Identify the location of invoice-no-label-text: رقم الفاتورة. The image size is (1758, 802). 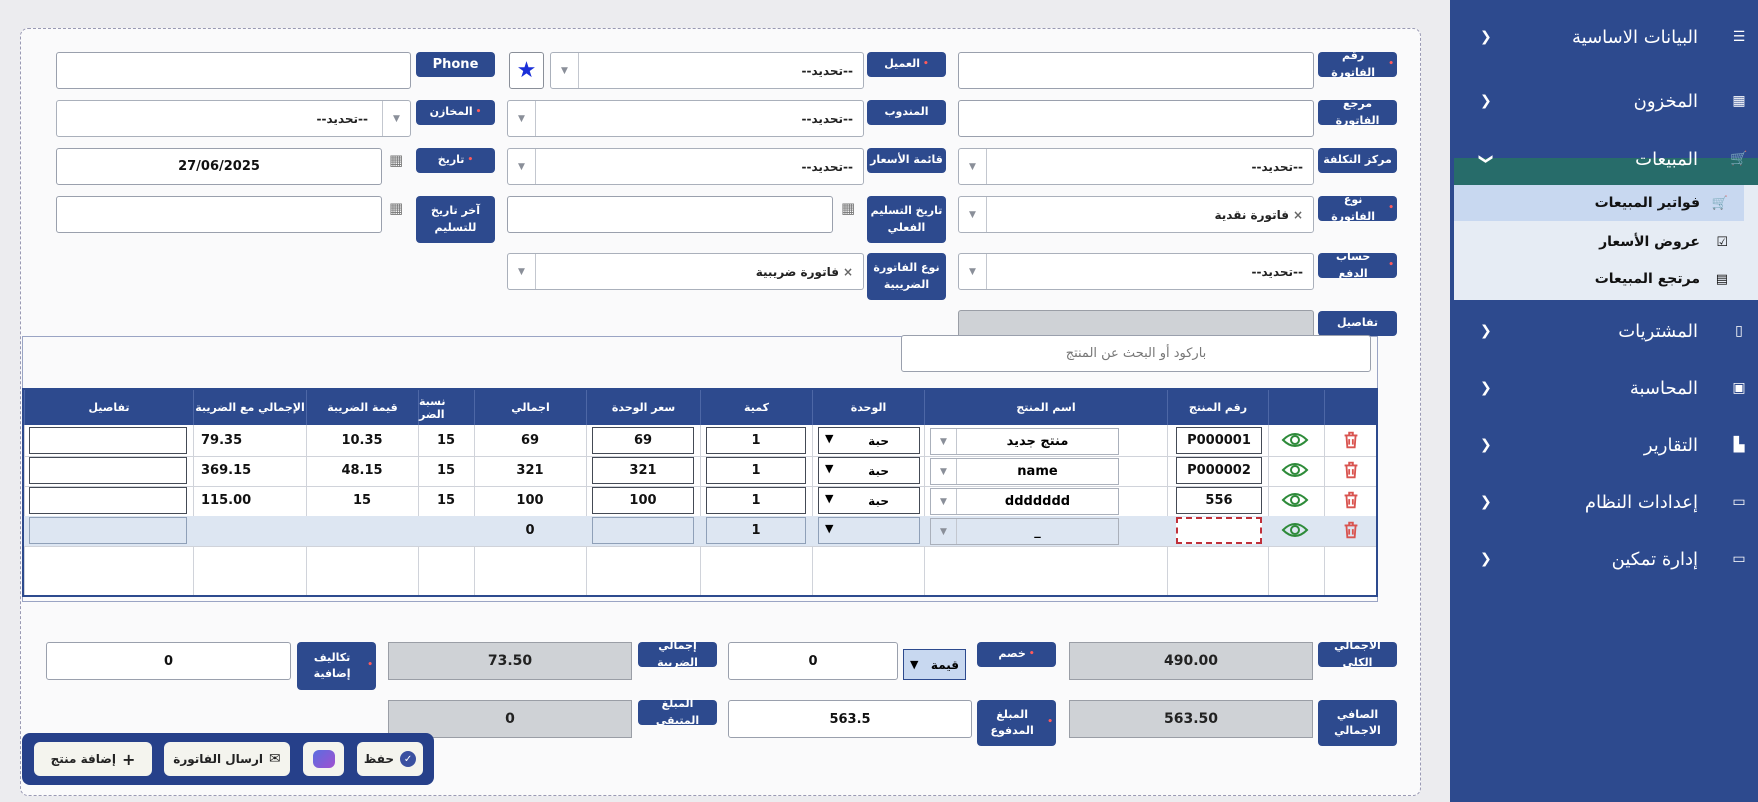
(1353, 64).